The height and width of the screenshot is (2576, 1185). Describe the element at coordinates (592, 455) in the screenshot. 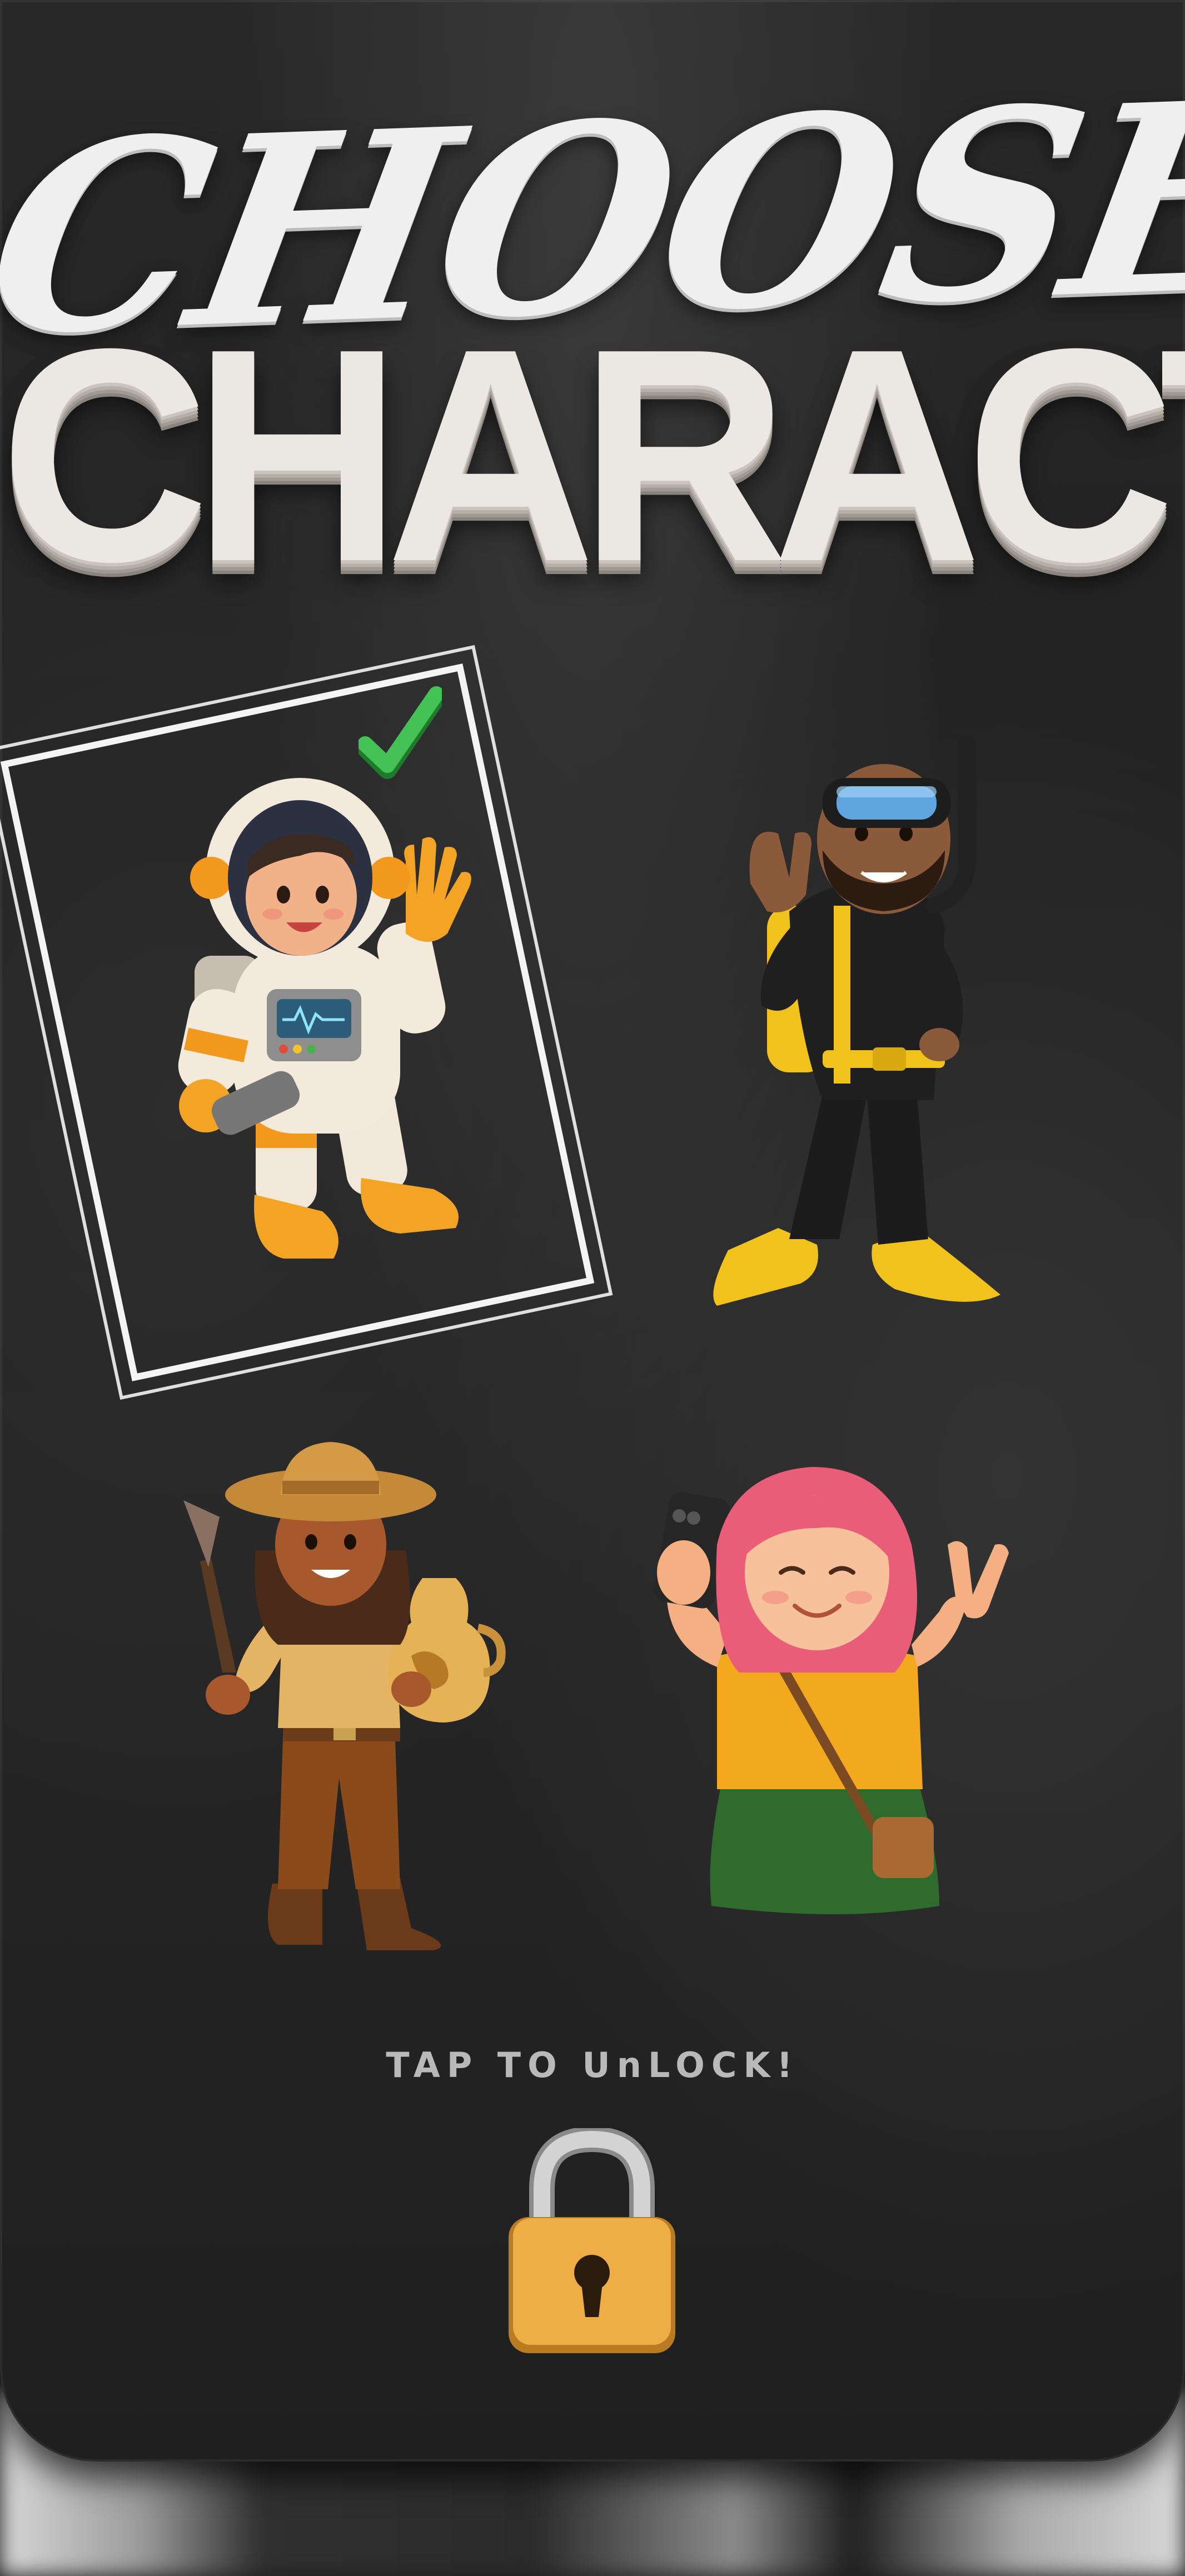

I see `title-character: CHARACTER` at that location.